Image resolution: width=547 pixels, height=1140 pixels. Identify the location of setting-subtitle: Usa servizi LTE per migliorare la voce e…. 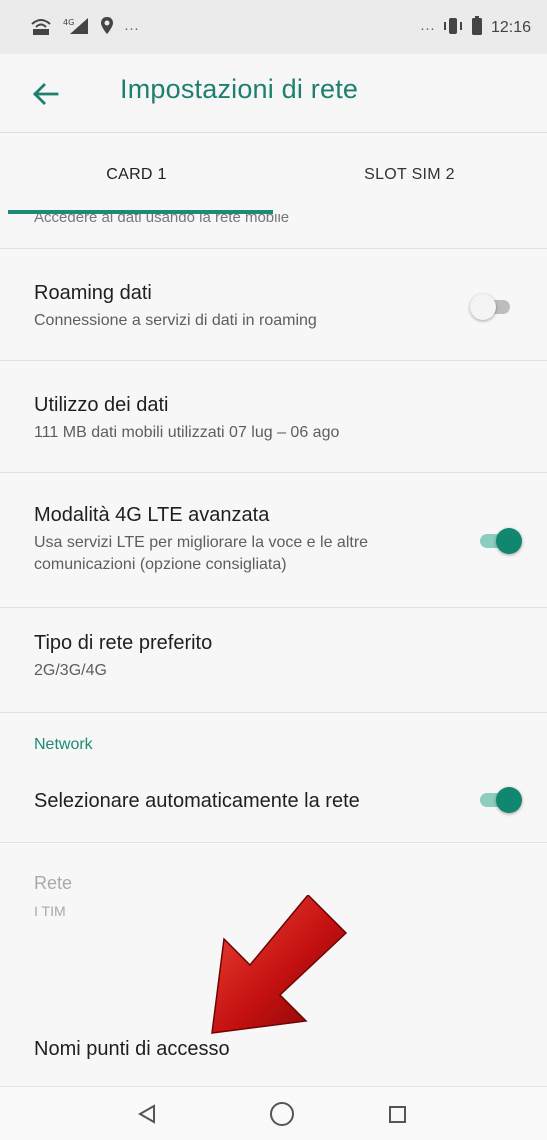
(201, 553).